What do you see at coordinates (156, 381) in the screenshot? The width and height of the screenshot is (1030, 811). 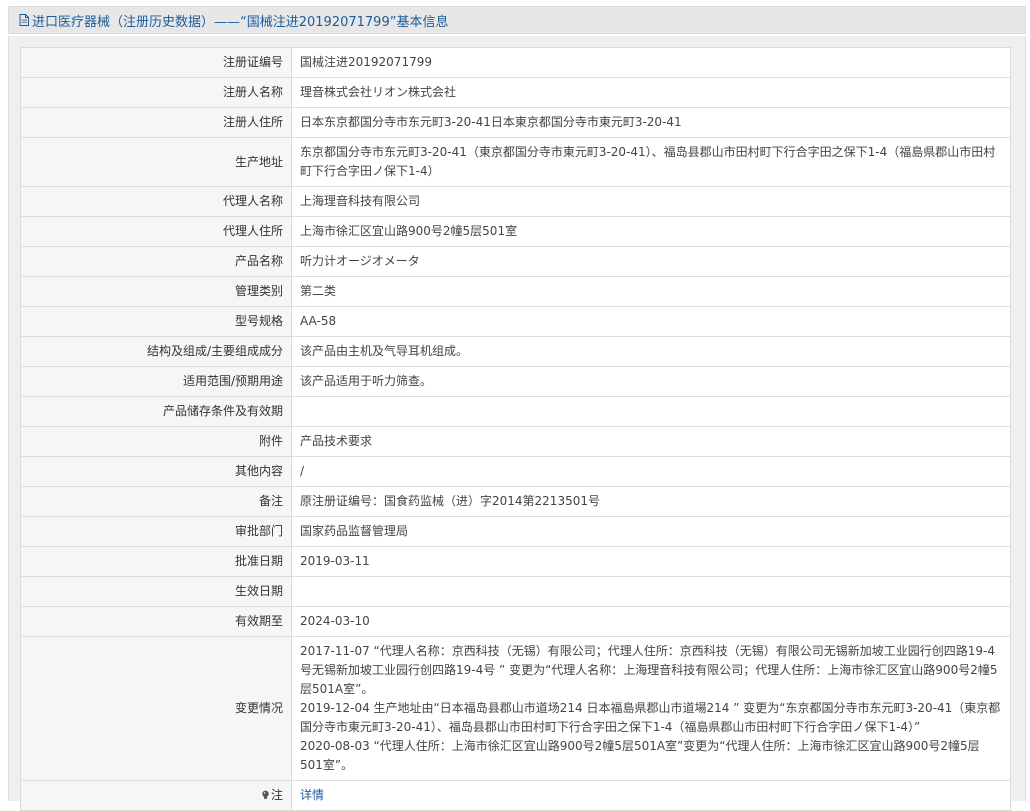 I see `field-label: 适用范围/预期用途` at bounding box center [156, 381].